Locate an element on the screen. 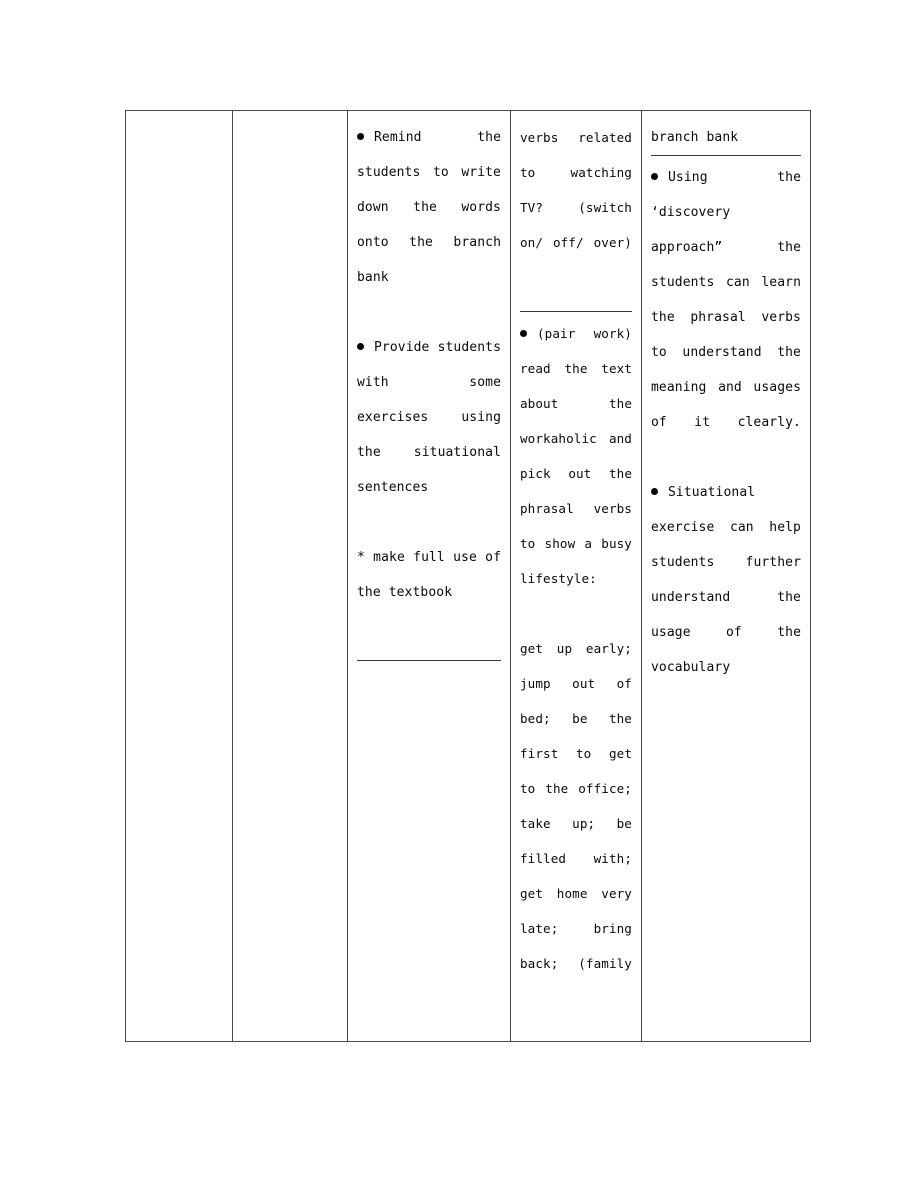  column-2-content is located at coordinates (290, 576).